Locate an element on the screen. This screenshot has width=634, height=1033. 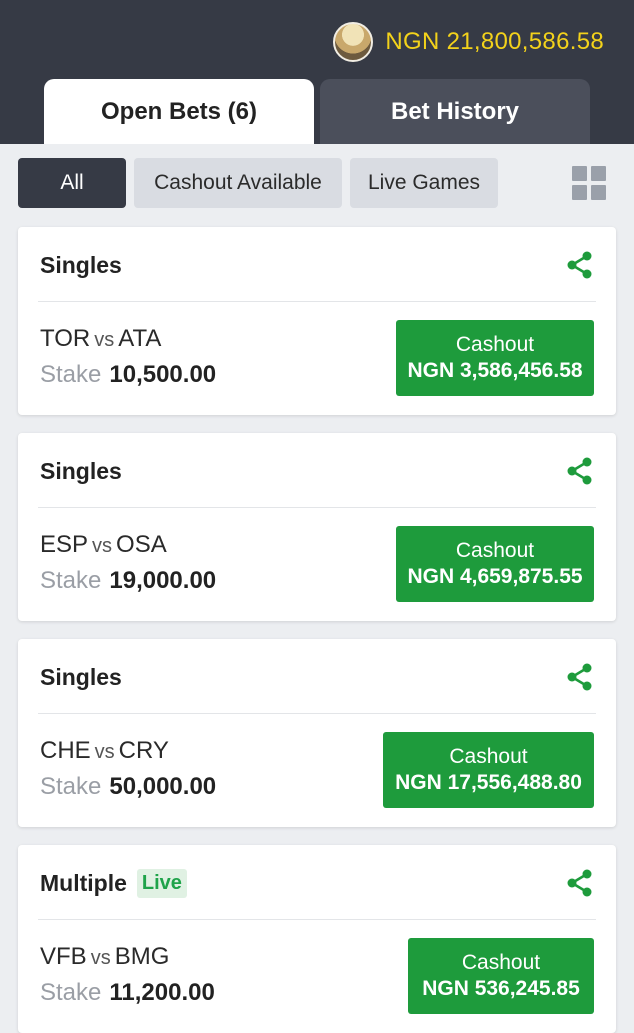
cashout-button: Cashout NGN 17,556,488.80 is located at coordinates (488, 770).